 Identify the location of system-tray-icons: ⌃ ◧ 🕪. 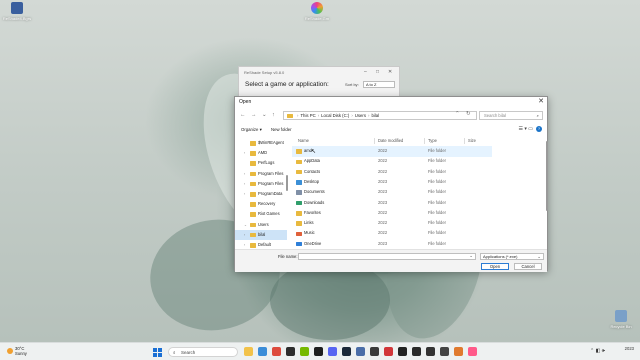
(597, 351).